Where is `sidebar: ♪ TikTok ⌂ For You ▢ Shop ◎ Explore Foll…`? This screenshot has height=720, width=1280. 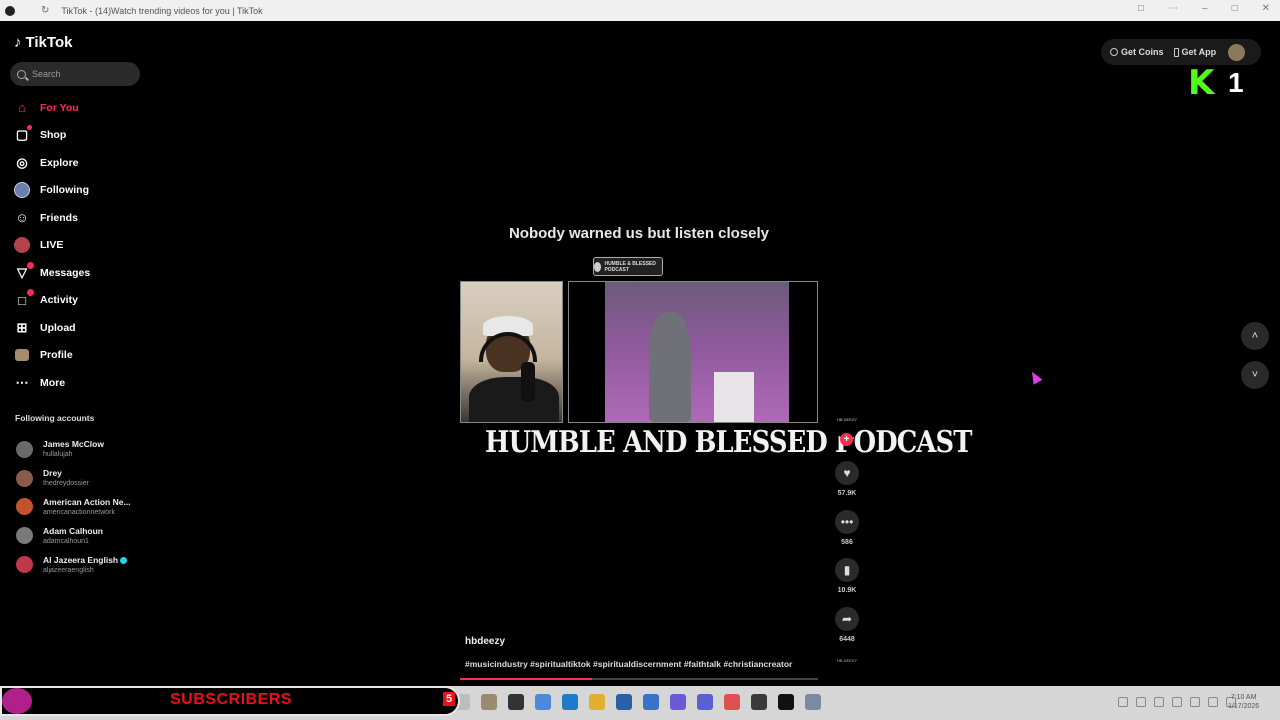 sidebar: ♪ TikTok ⌂ For You ▢ Shop ◎ Explore Foll… is located at coordinates (75, 353).